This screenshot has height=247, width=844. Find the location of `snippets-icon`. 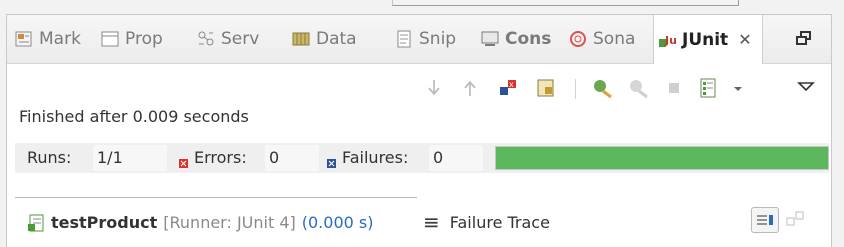

snippets-icon is located at coordinates (404, 39).